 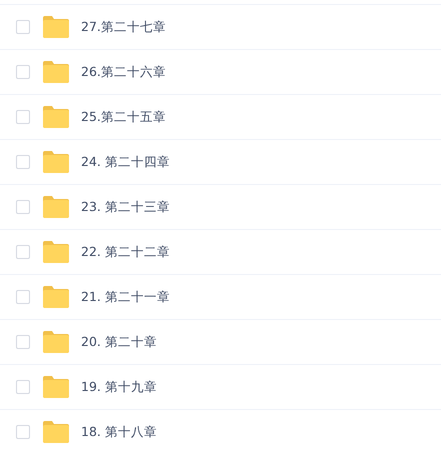 I want to click on folder-name: 21. 第二十一章, so click(x=125, y=297).